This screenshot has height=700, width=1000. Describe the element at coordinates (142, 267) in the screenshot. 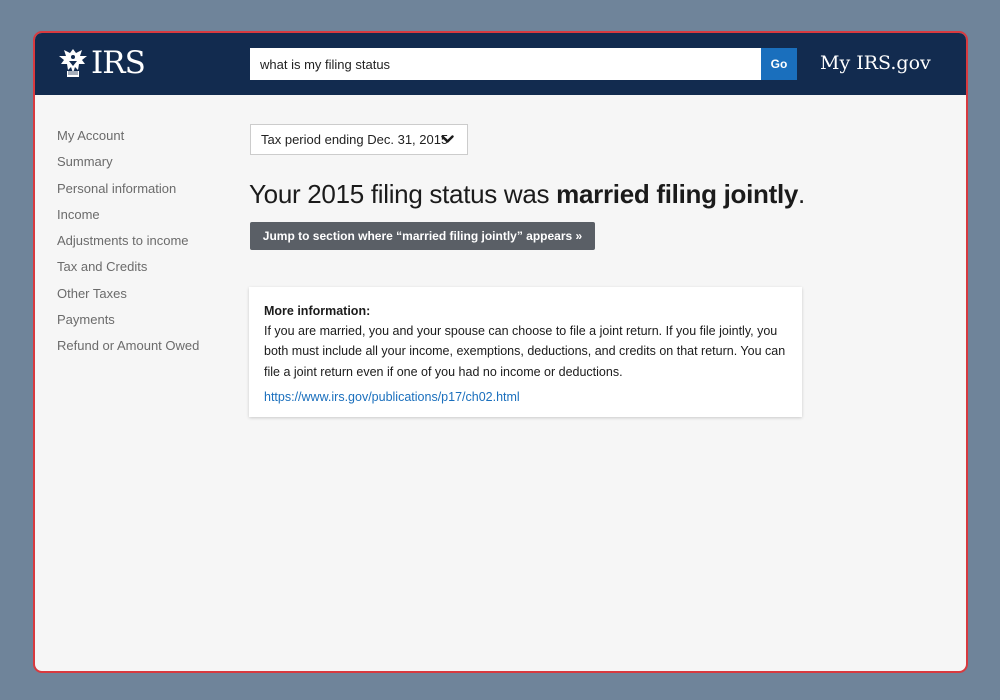

I see `sidebar-item-tax-and-credits: Tax and Credits` at that location.